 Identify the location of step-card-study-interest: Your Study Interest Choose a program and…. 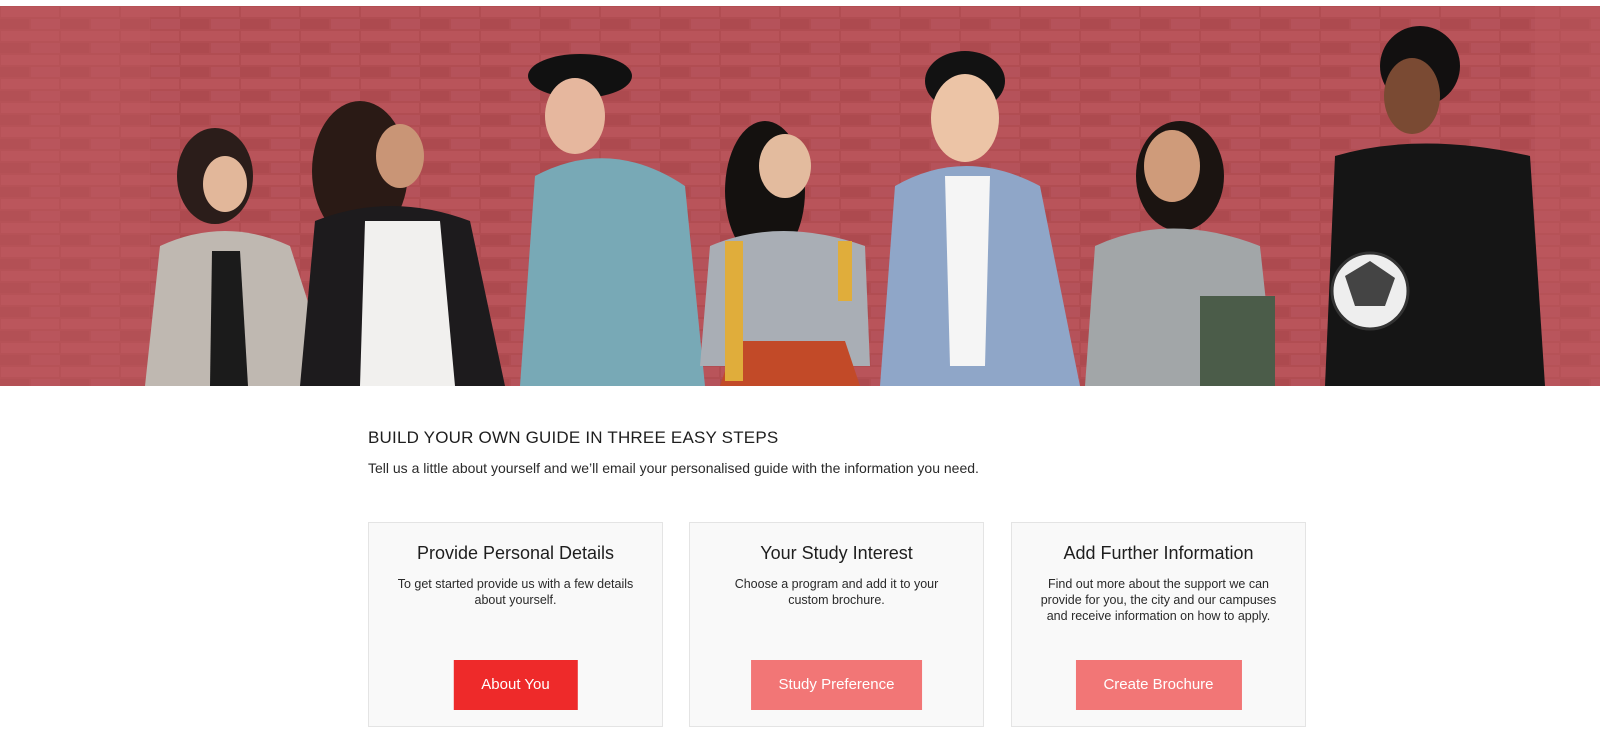
(836, 624).